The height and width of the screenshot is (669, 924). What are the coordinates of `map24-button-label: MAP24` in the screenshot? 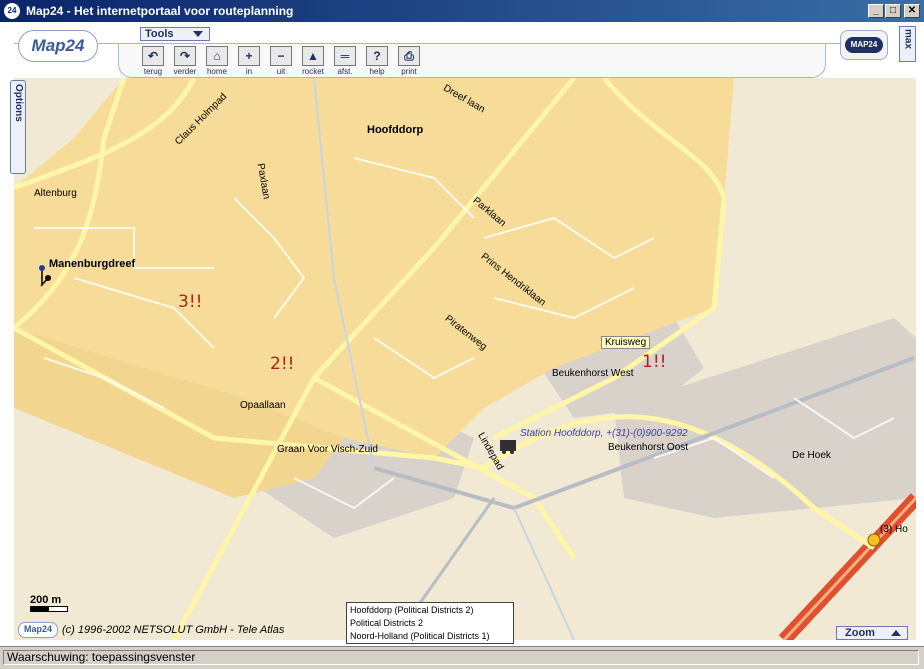 It's located at (864, 45).